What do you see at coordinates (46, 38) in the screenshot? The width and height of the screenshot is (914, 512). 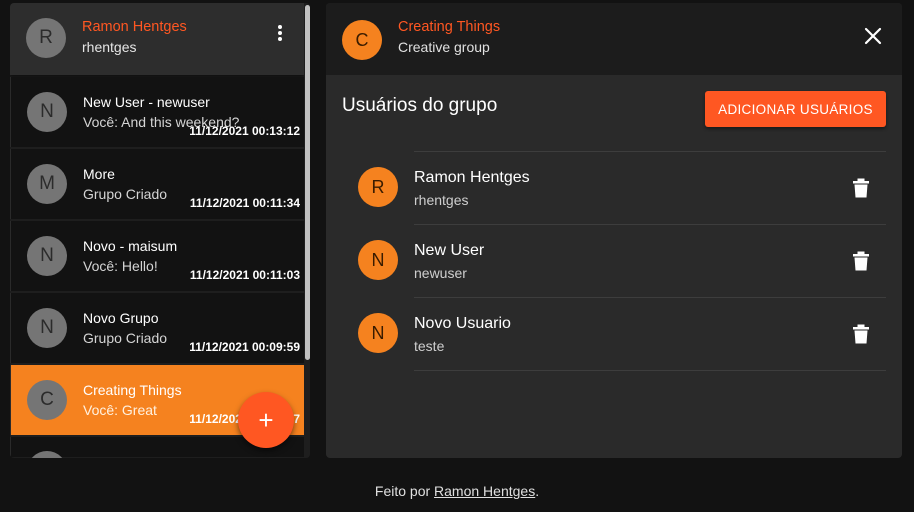 I see `user-avatar: R` at bounding box center [46, 38].